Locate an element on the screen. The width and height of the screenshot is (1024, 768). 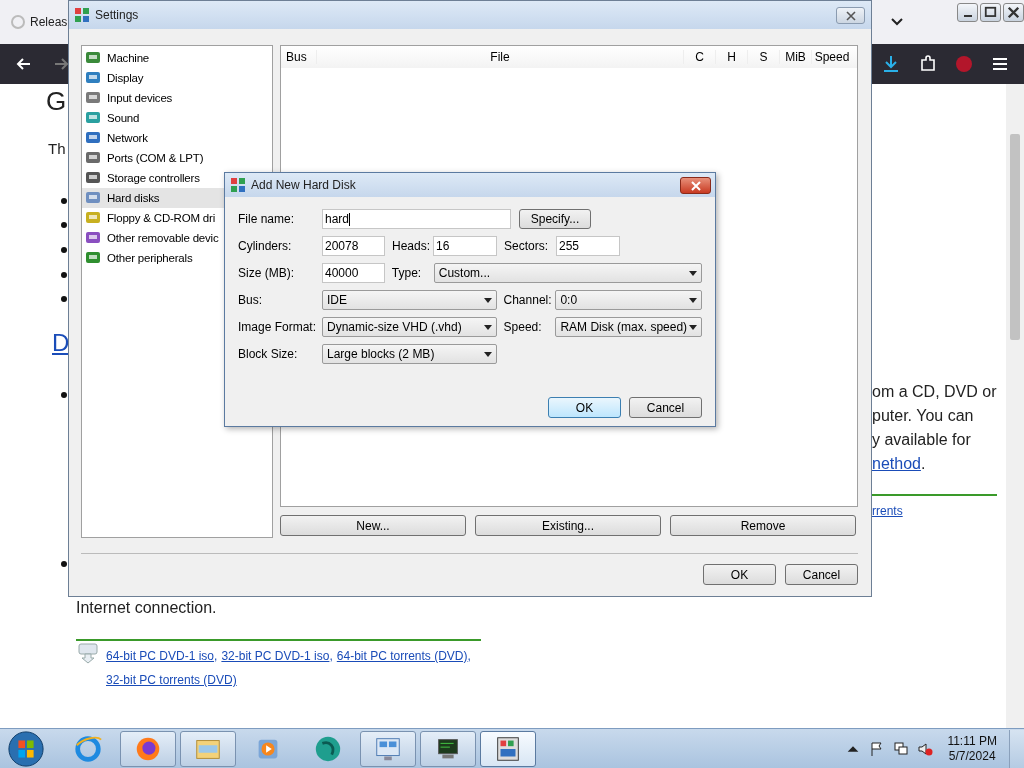
field-label: Image Format: is located at coordinates (278, 327).